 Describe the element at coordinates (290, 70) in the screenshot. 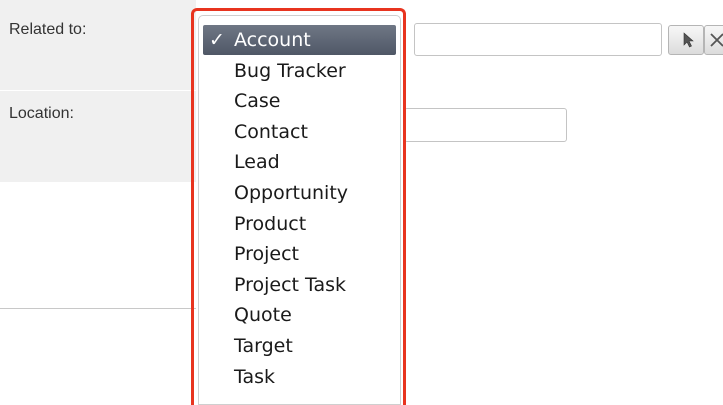

I see `dropdown-option-label: Bug Tracker` at that location.